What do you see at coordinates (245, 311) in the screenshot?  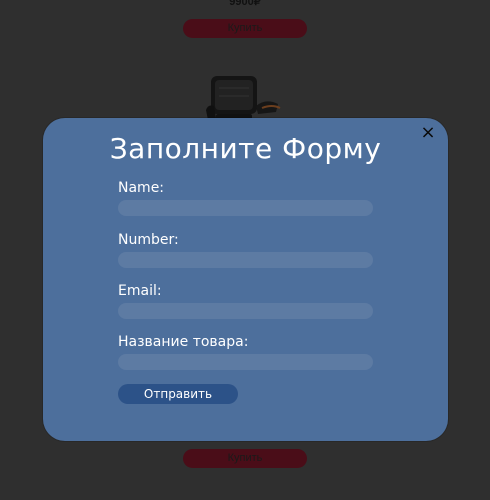 I see `email-input` at bounding box center [245, 311].